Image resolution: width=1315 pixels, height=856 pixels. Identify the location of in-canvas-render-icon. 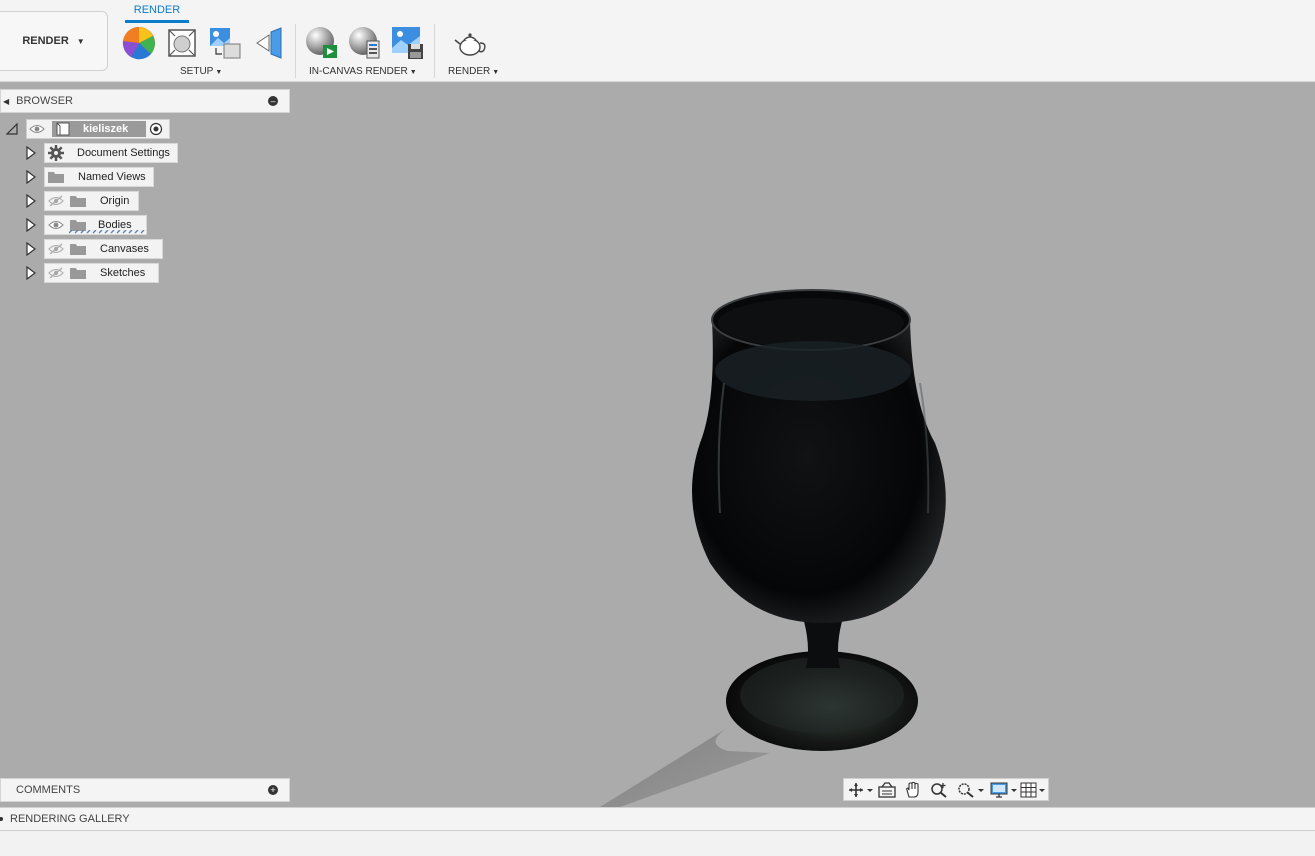
(322, 43).